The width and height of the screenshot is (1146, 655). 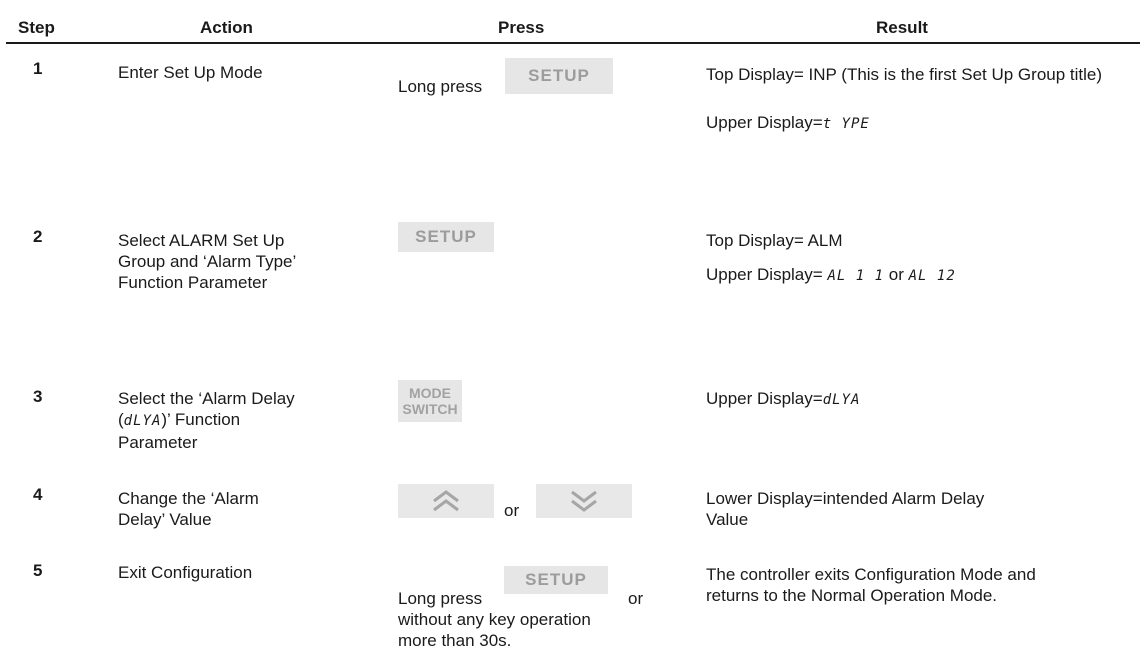 I want to click on result-line-2: Upper Display=t YPE, so click(x=788, y=123).